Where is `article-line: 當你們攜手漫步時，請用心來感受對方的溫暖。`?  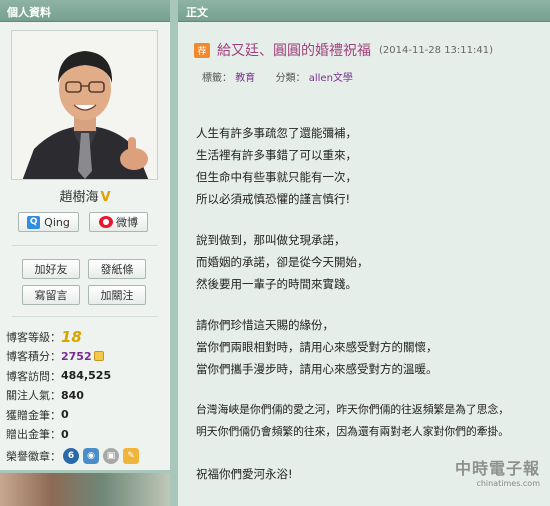
article-line: 當你們攜手漫步時，請用心來感受對方的溫暖。 is located at coordinates (317, 369).